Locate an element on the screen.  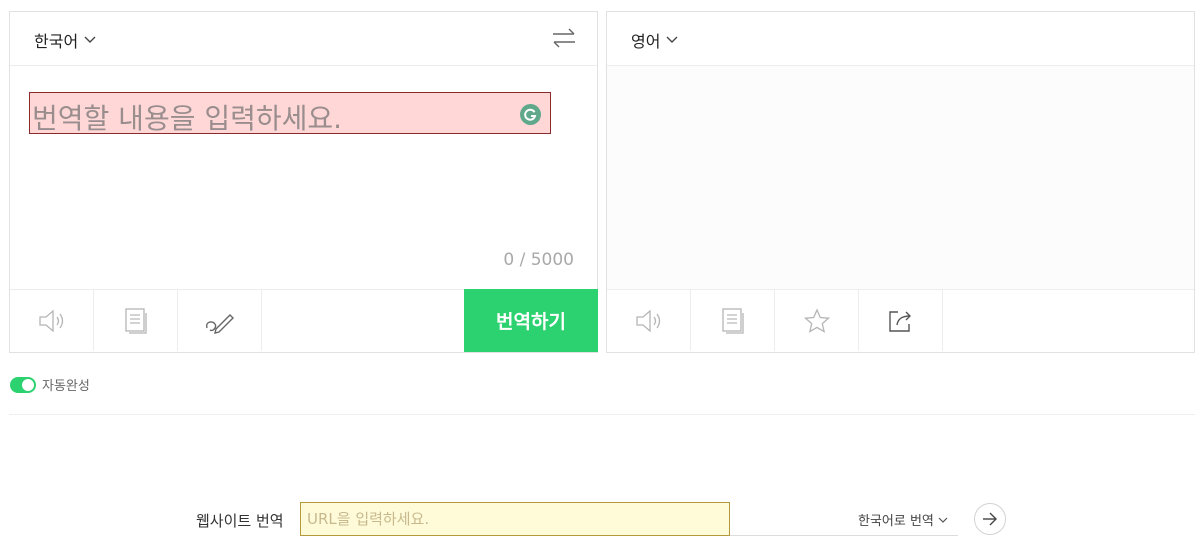
star-icon is located at coordinates (816, 320).